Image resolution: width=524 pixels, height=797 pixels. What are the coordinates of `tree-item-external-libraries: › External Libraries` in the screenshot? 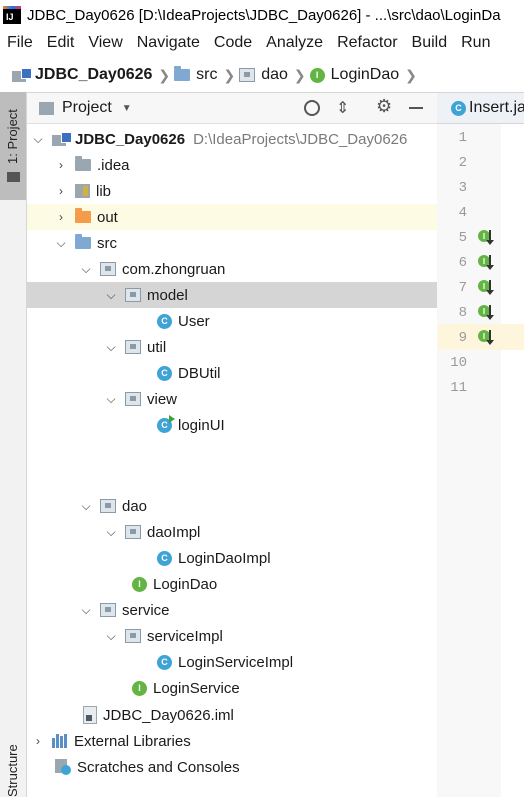 It's located at (234, 741).